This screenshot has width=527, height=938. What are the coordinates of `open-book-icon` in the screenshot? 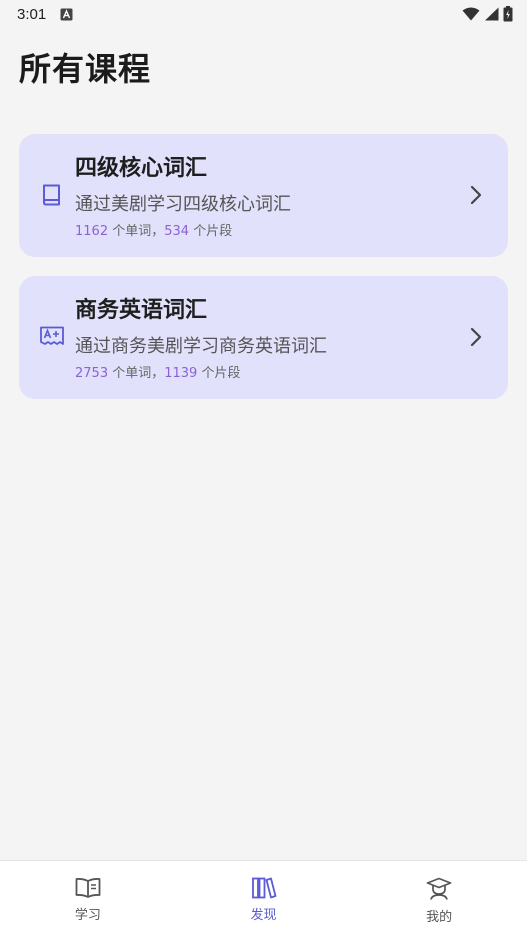 It's located at (88, 888).